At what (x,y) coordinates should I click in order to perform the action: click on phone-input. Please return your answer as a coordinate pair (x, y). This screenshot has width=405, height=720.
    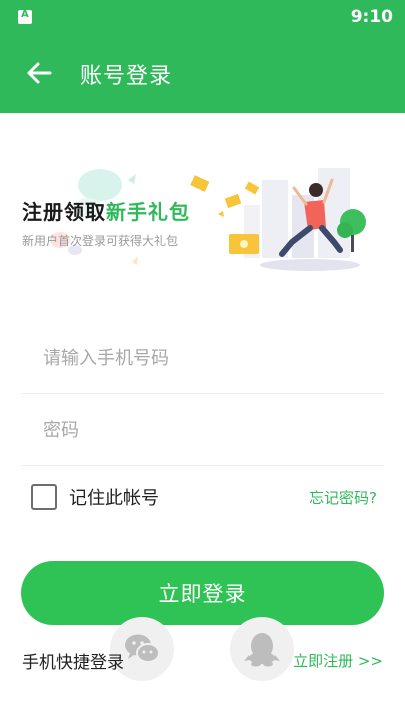
    Looking at the image, I should click on (202, 358).